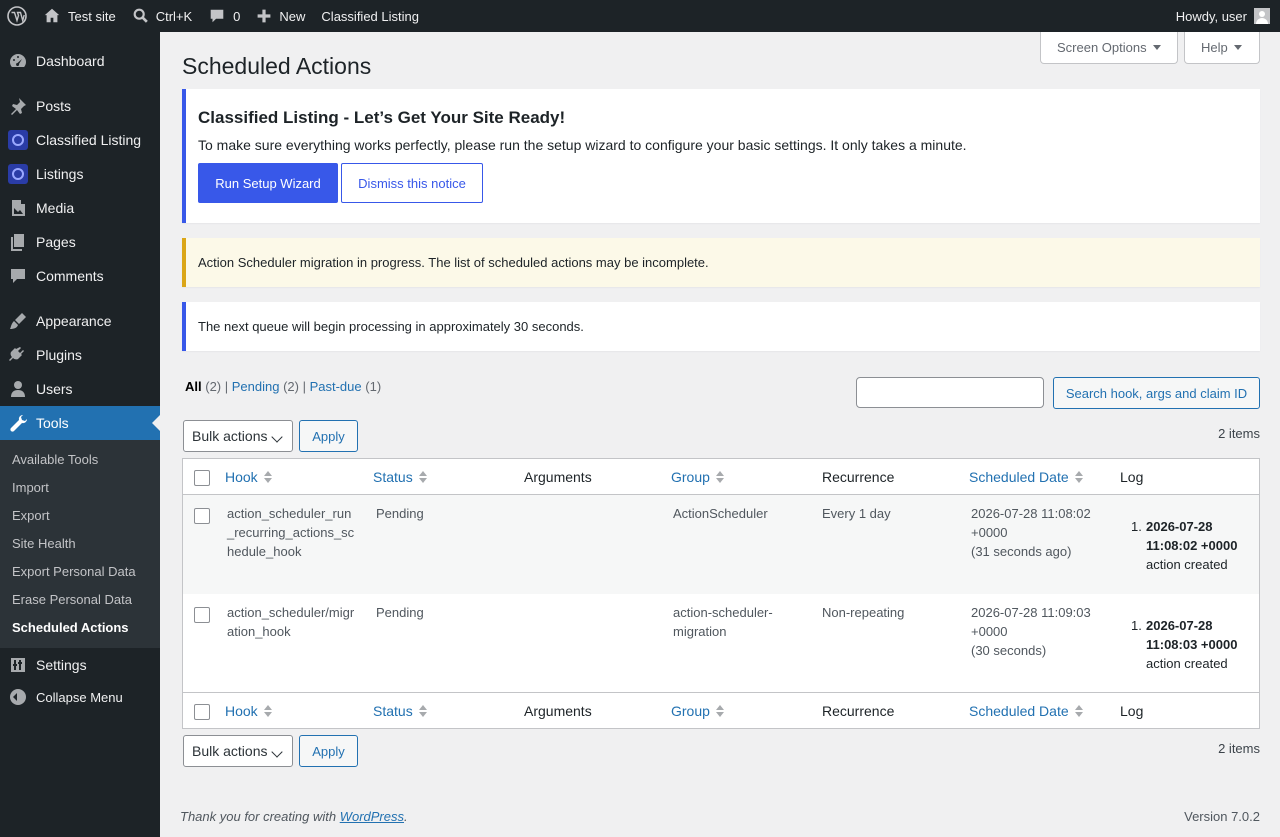  What do you see at coordinates (230, 751) in the screenshot?
I see `bulk-actions-value: Bulk actions` at bounding box center [230, 751].